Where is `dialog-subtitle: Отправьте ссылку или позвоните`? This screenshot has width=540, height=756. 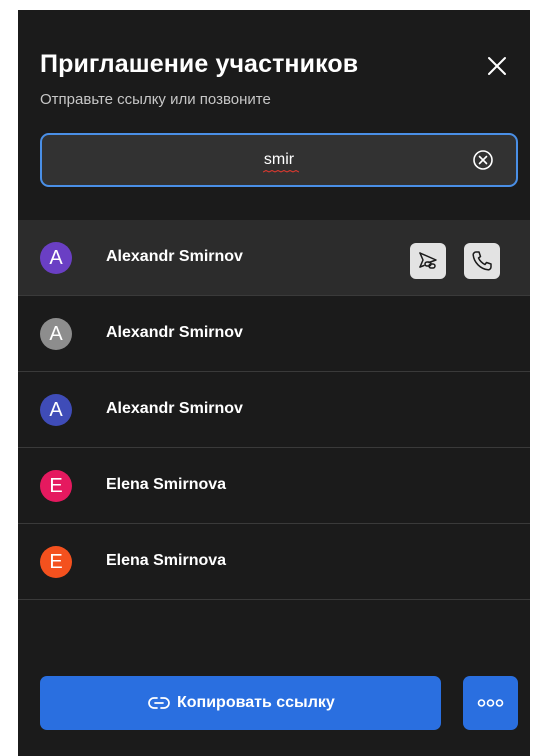 dialog-subtitle: Отправьте ссылку или позвоните is located at coordinates (155, 99).